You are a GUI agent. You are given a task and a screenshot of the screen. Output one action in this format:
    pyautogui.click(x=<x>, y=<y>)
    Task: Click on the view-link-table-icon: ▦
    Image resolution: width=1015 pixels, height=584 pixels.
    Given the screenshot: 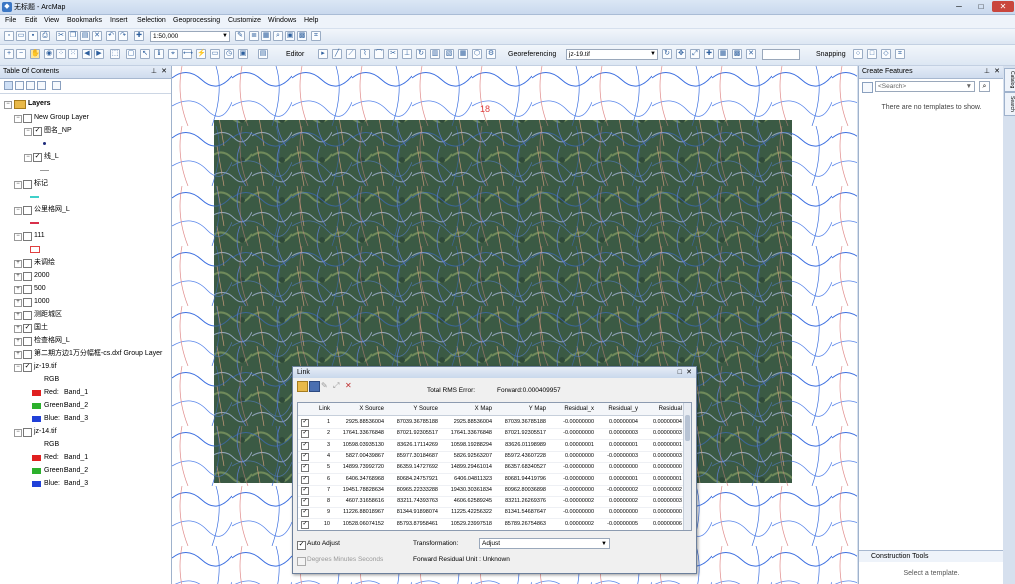 What is the action you would take?
    pyautogui.click(x=723, y=54)
    